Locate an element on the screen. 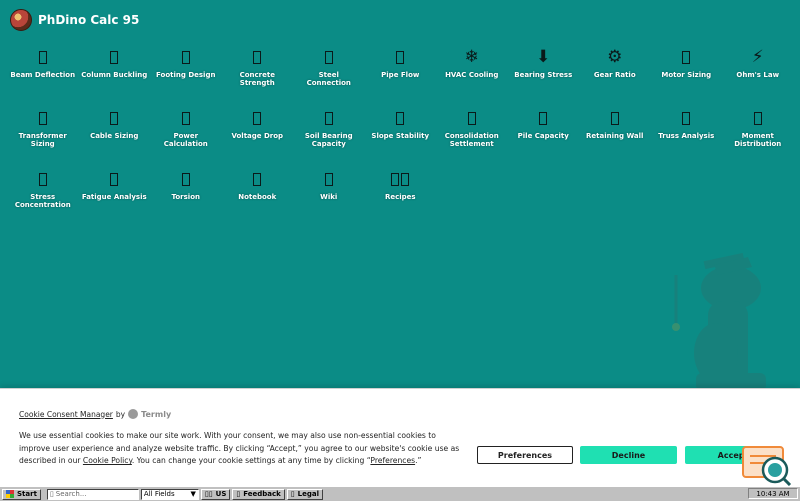 Image resolution: width=800 pixels, height=501 pixels. cookie-by-text: by is located at coordinates (120, 414).